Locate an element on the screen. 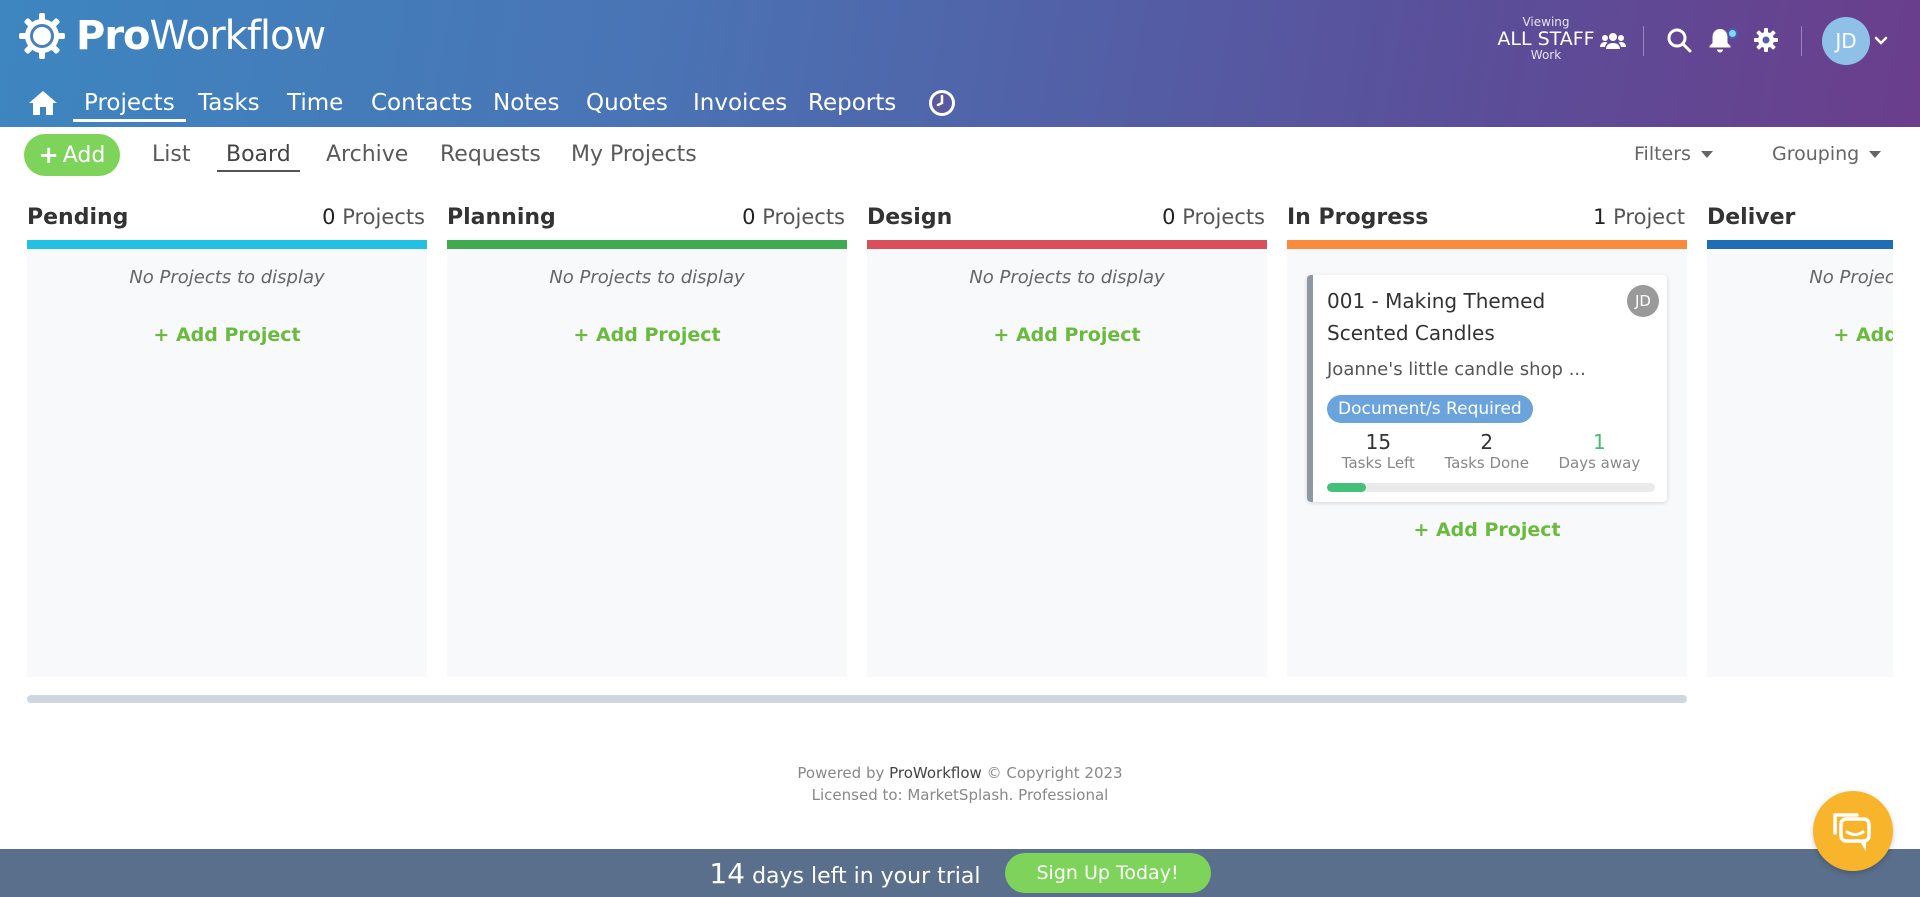 The height and width of the screenshot is (897, 1920). license-text: Licensed to: MarketSplash. Professional is located at coordinates (960, 795).